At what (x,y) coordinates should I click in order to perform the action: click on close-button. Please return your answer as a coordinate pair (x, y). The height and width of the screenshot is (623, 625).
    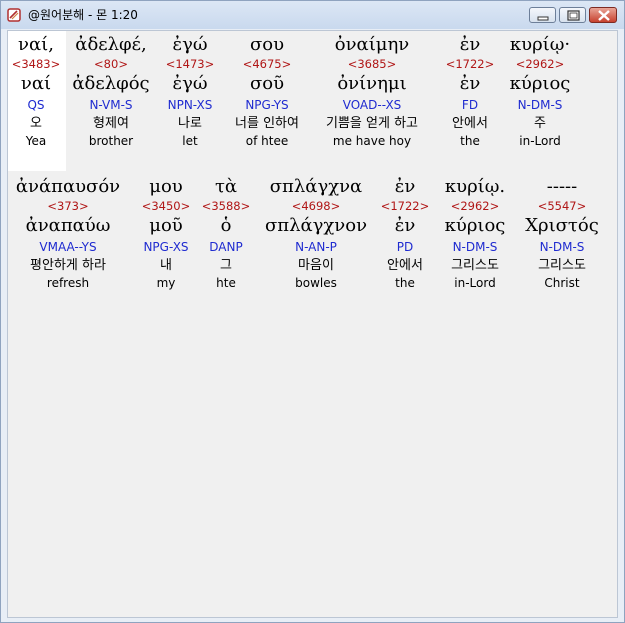
    Looking at the image, I should click on (603, 15).